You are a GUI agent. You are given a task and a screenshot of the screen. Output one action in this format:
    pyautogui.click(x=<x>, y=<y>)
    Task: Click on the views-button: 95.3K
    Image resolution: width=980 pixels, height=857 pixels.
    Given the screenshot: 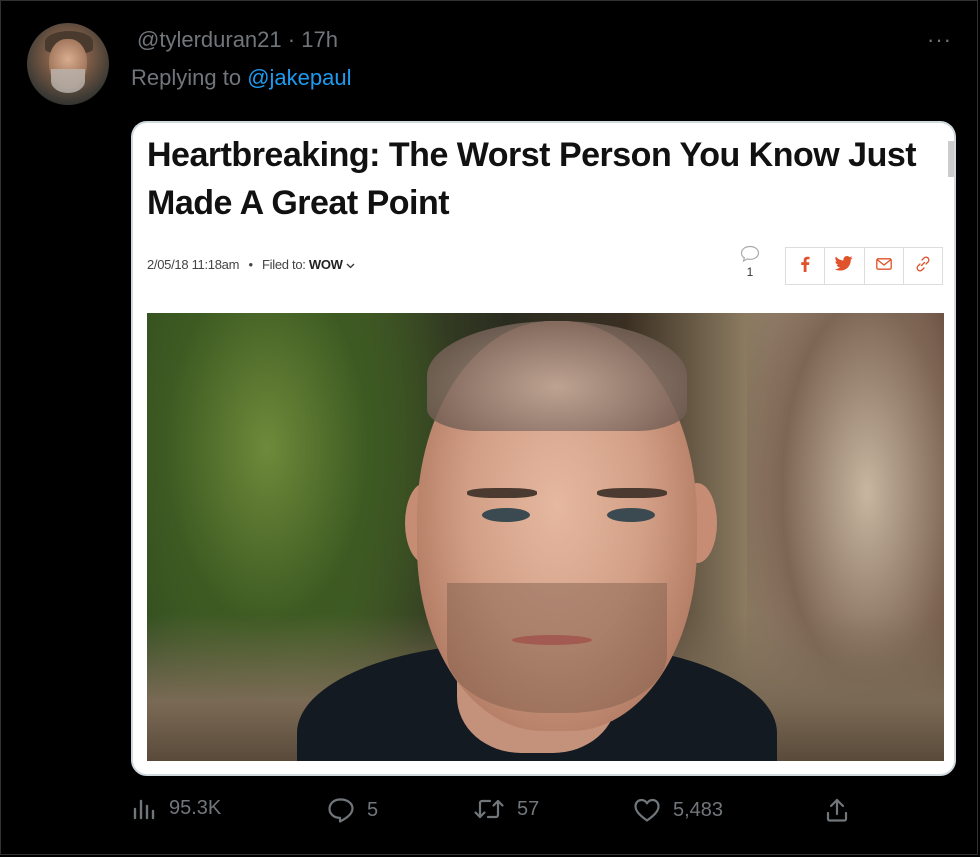 What is the action you would take?
    pyautogui.click(x=176, y=808)
    